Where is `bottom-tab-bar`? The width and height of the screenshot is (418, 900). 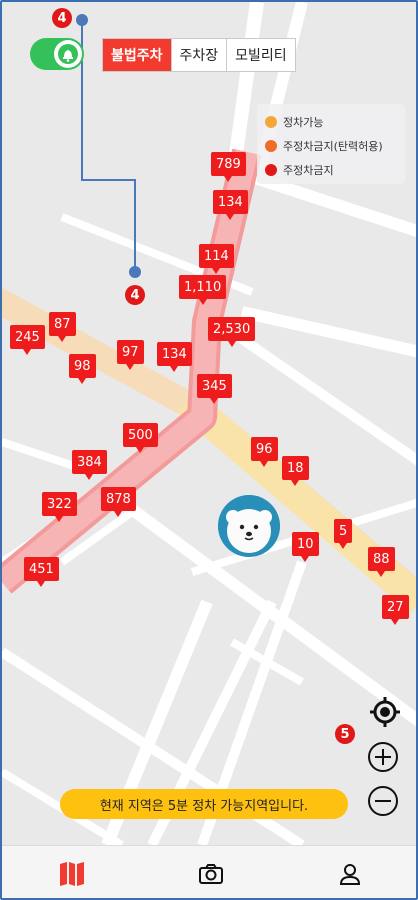 bottom-tab-bar is located at coordinates (209, 871).